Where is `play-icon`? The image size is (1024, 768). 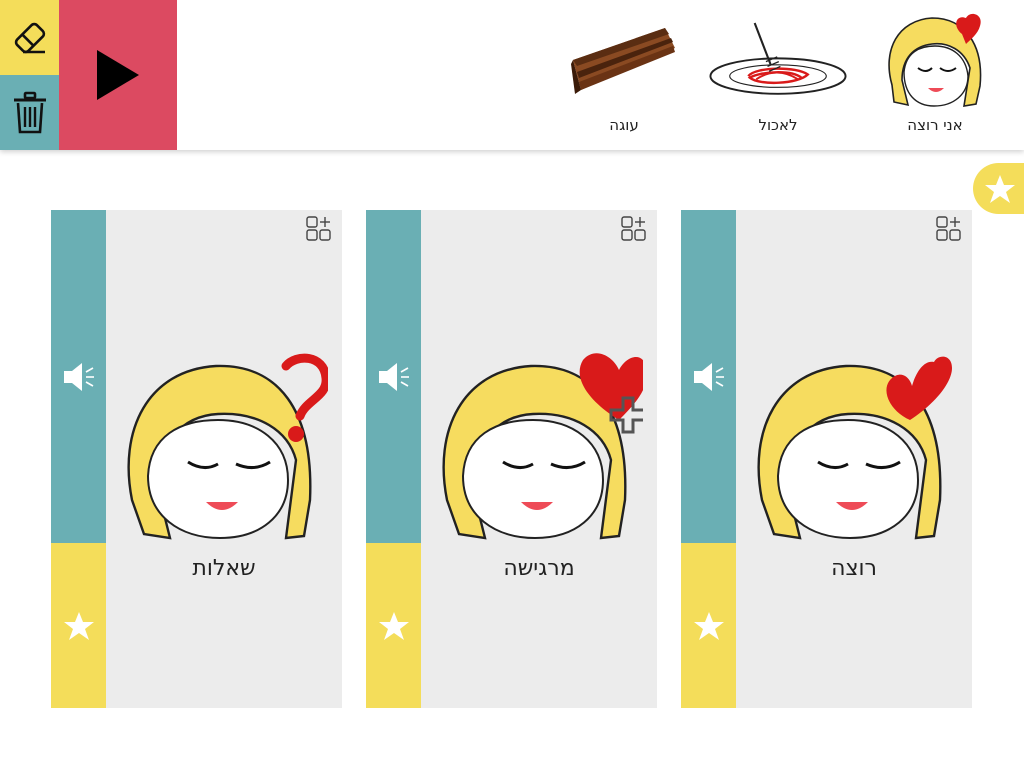 play-icon is located at coordinates (118, 75).